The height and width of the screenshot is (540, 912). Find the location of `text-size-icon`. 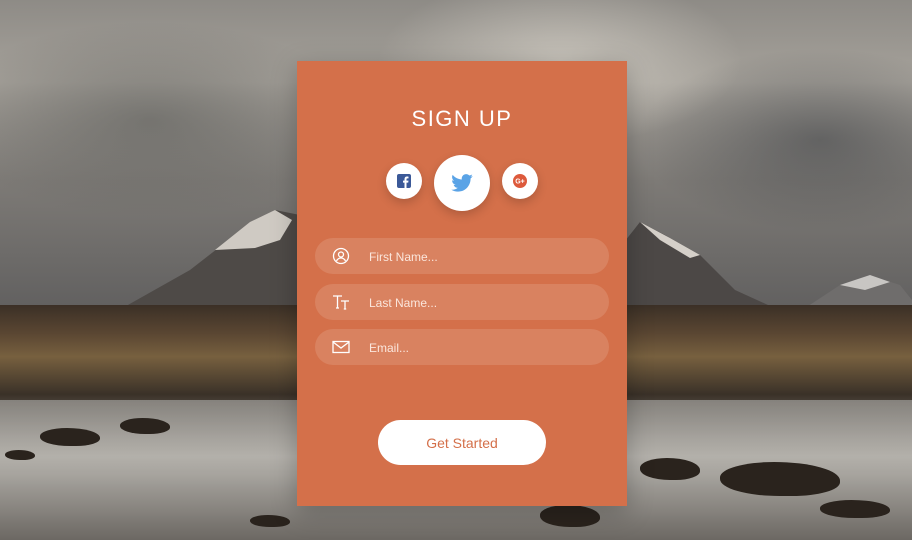

text-size-icon is located at coordinates (341, 302).